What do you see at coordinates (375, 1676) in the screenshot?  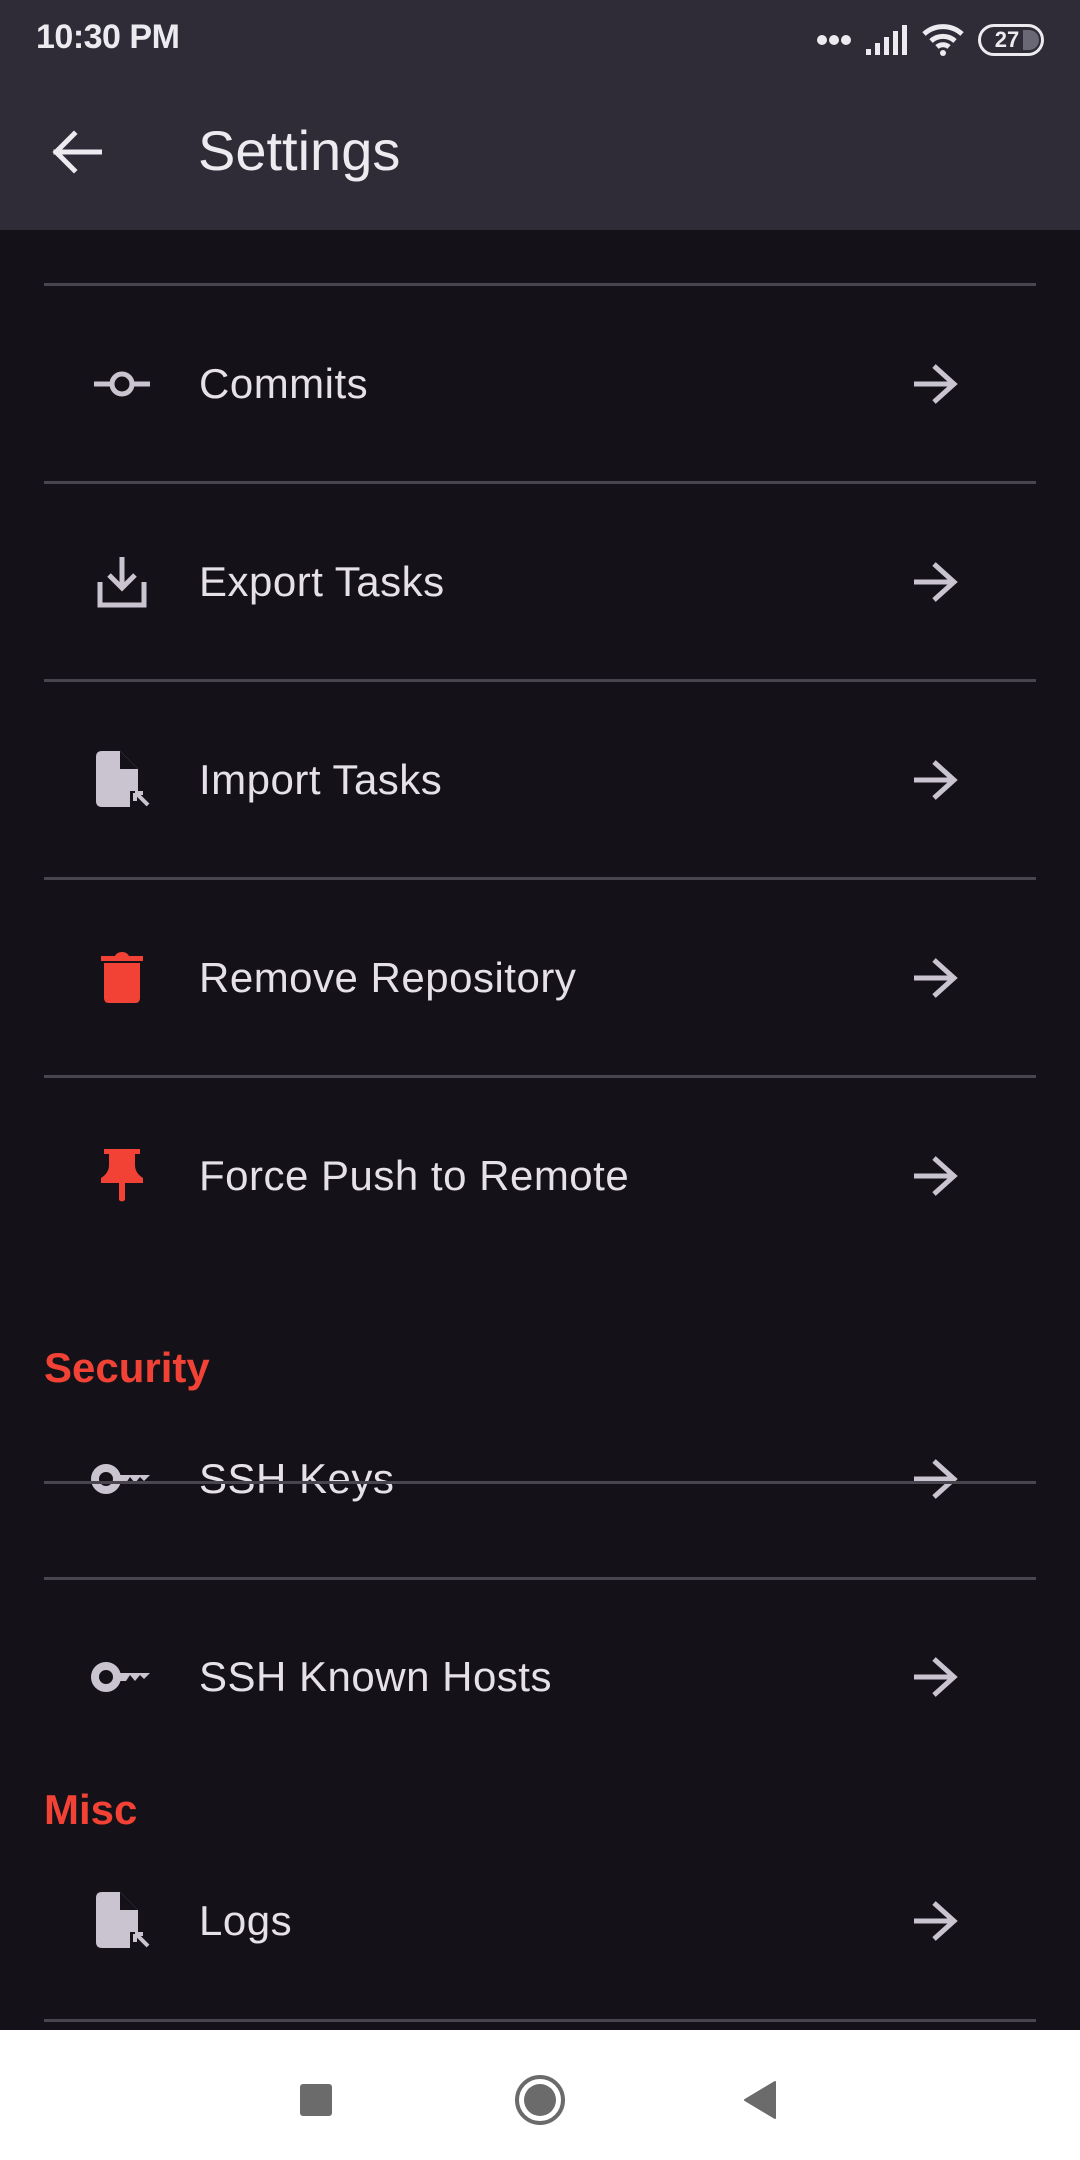 I see `settings-item-label: SSH Known Hosts` at bounding box center [375, 1676].